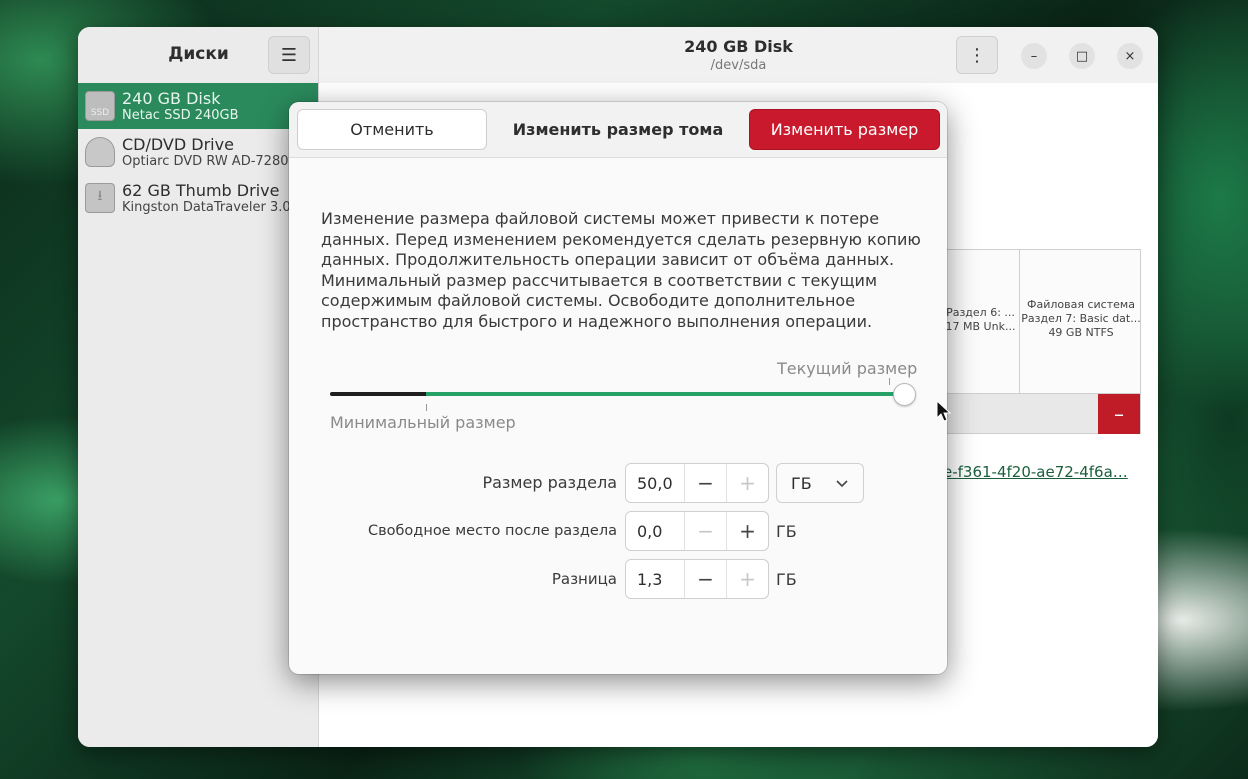 The image size is (1248, 779). What do you see at coordinates (198, 152) in the screenshot?
I see `drive-item-cd-dvd: CD/DVD Drive Optiarc DVD RW AD-7280` at bounding box center [198, 152].